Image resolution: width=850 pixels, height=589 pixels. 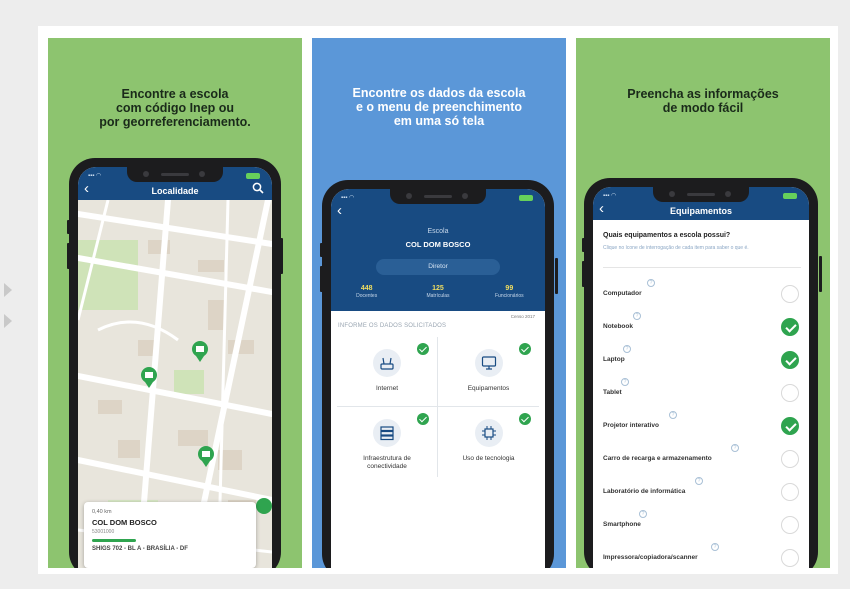 I want to click on back-icon: ‹, so click(x=339, y=210).